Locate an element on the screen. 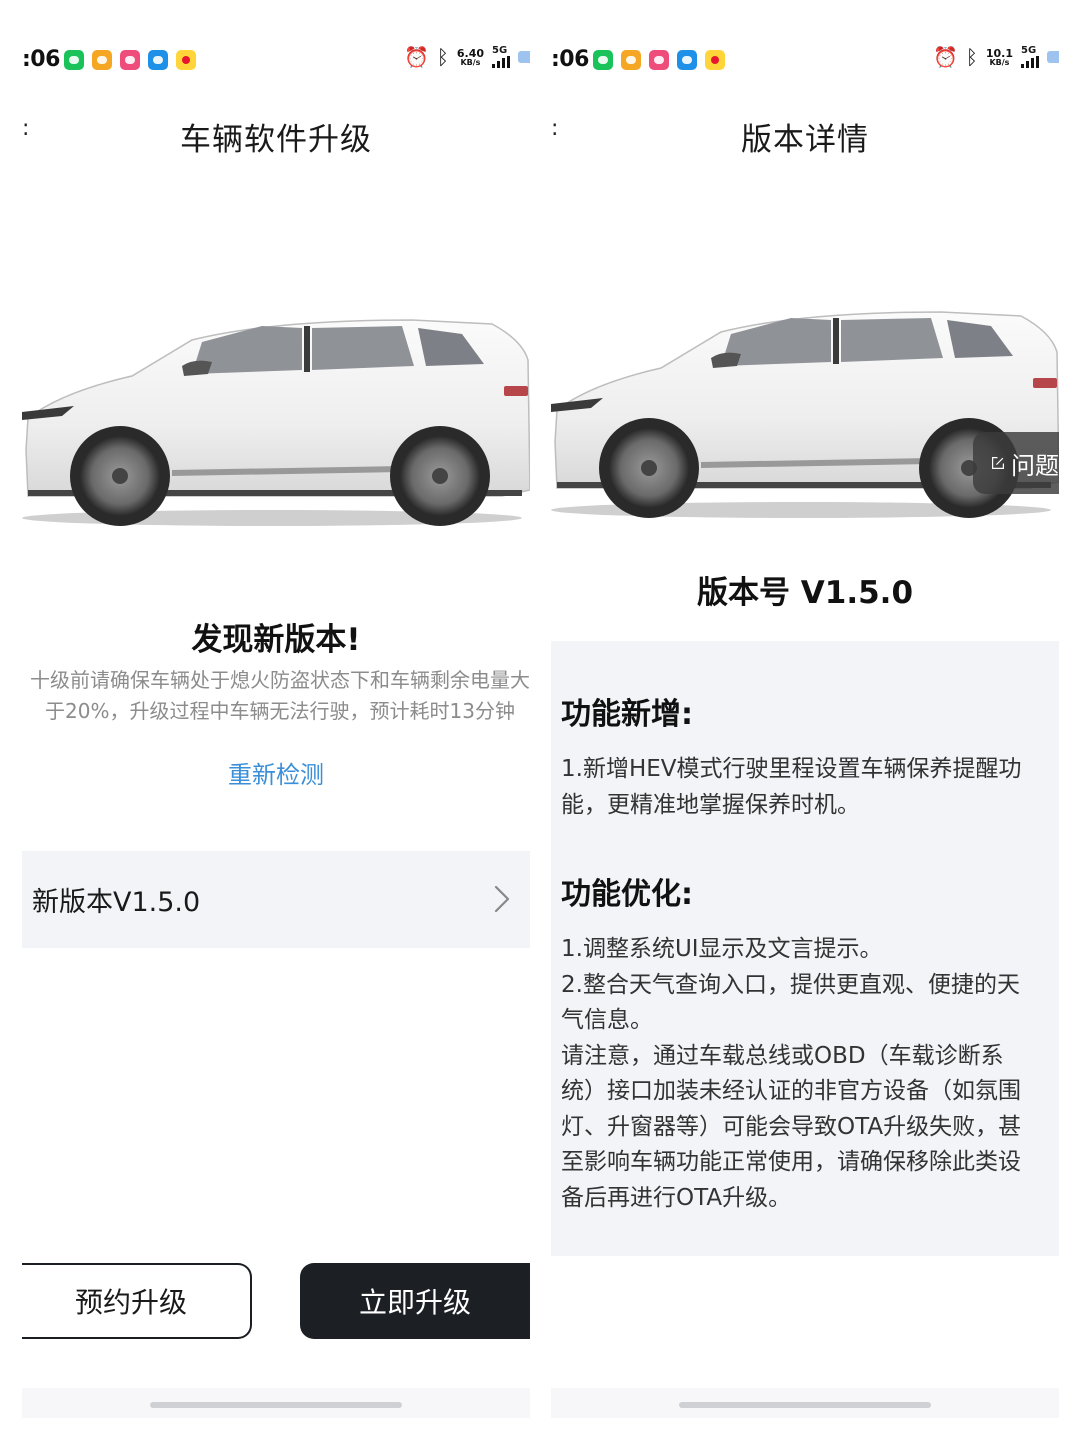  status-right: ⏰ ᛒ 6.40 KB/s 5G is located at coordinates (467, 57).